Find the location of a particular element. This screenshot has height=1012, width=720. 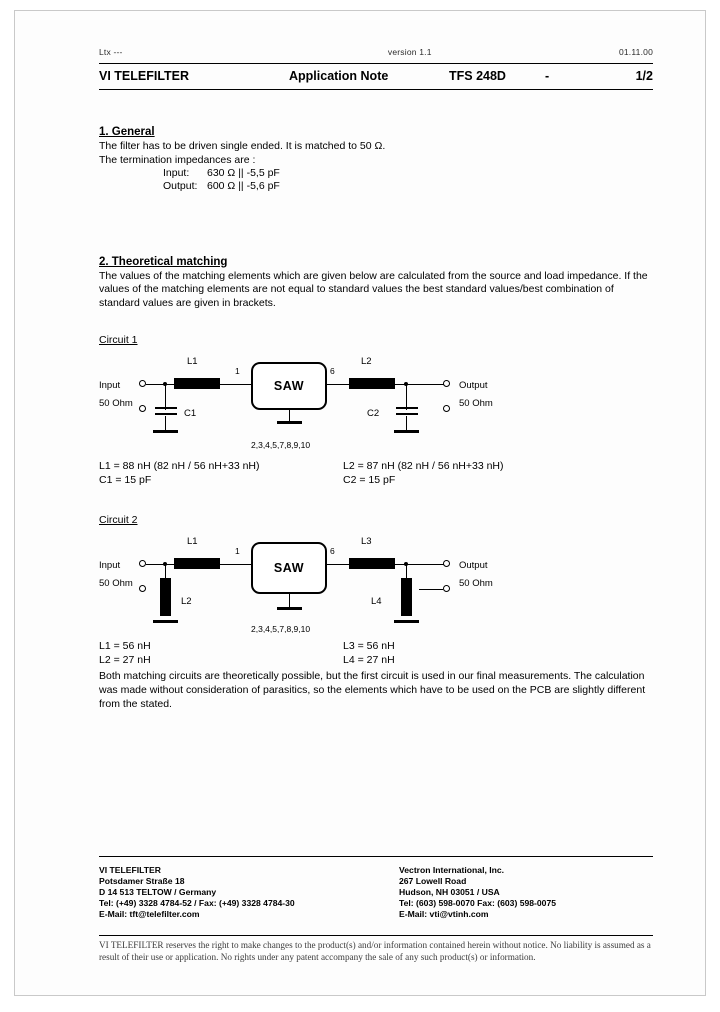

circuit-1-input-terminal-top is located at coordinates (142, 384).